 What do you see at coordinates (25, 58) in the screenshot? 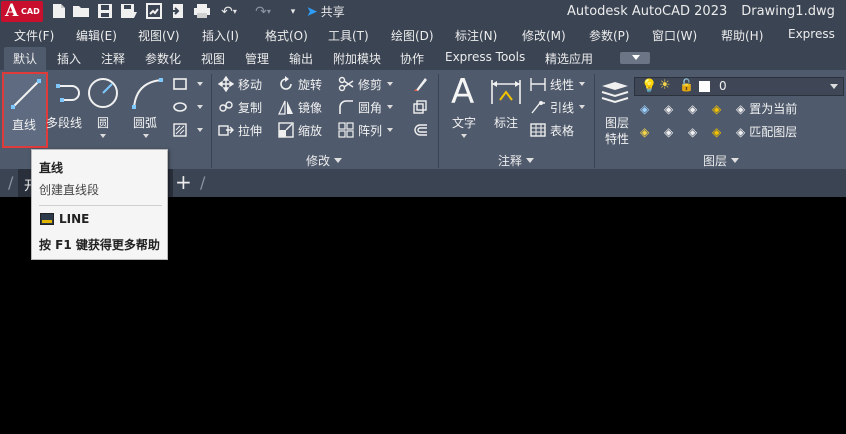
I see `tab-home: 默认` at bounding box center [25, 58].